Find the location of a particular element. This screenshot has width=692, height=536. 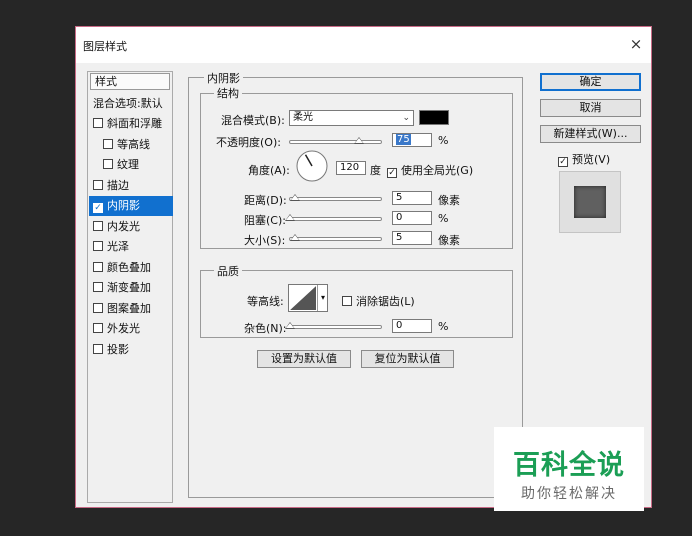

blend-mode-select: 柔光 ⌄ is located at coordinates (351, 118).